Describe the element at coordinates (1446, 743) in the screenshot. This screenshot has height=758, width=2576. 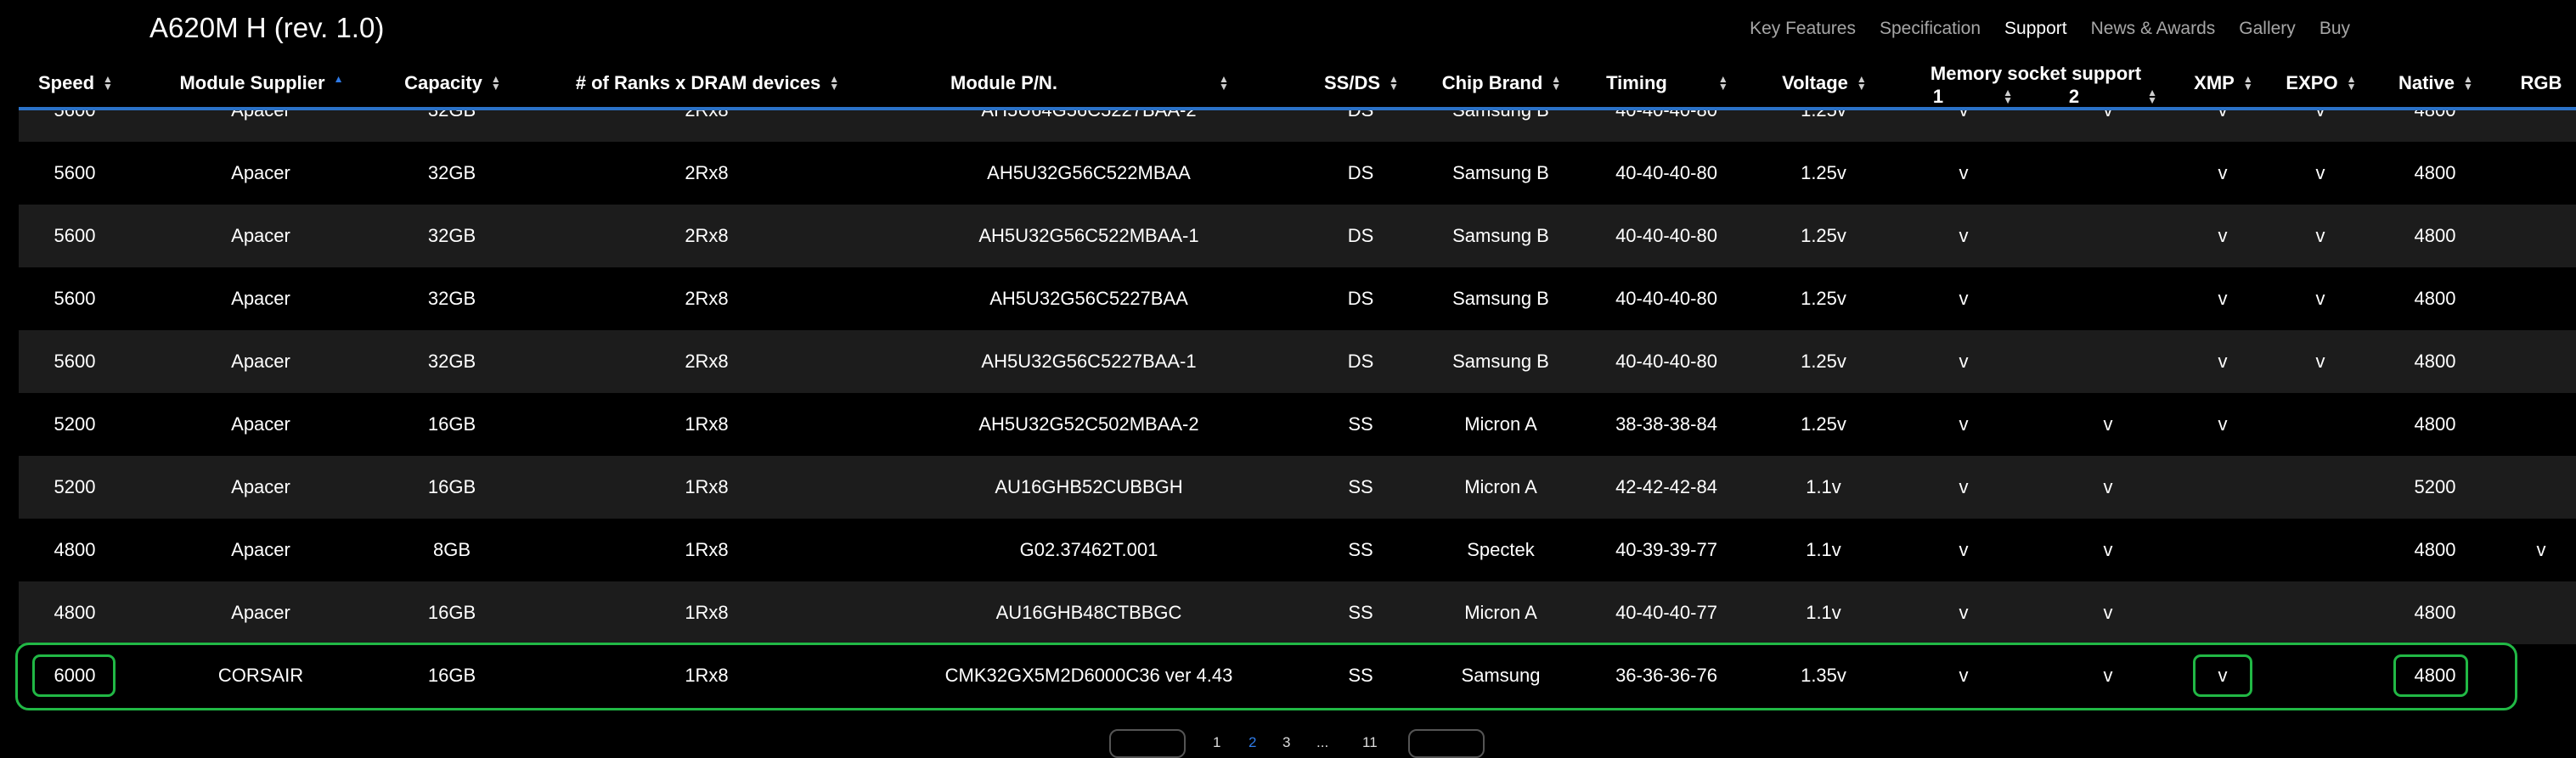
I see `pagination-next-button` at that location.